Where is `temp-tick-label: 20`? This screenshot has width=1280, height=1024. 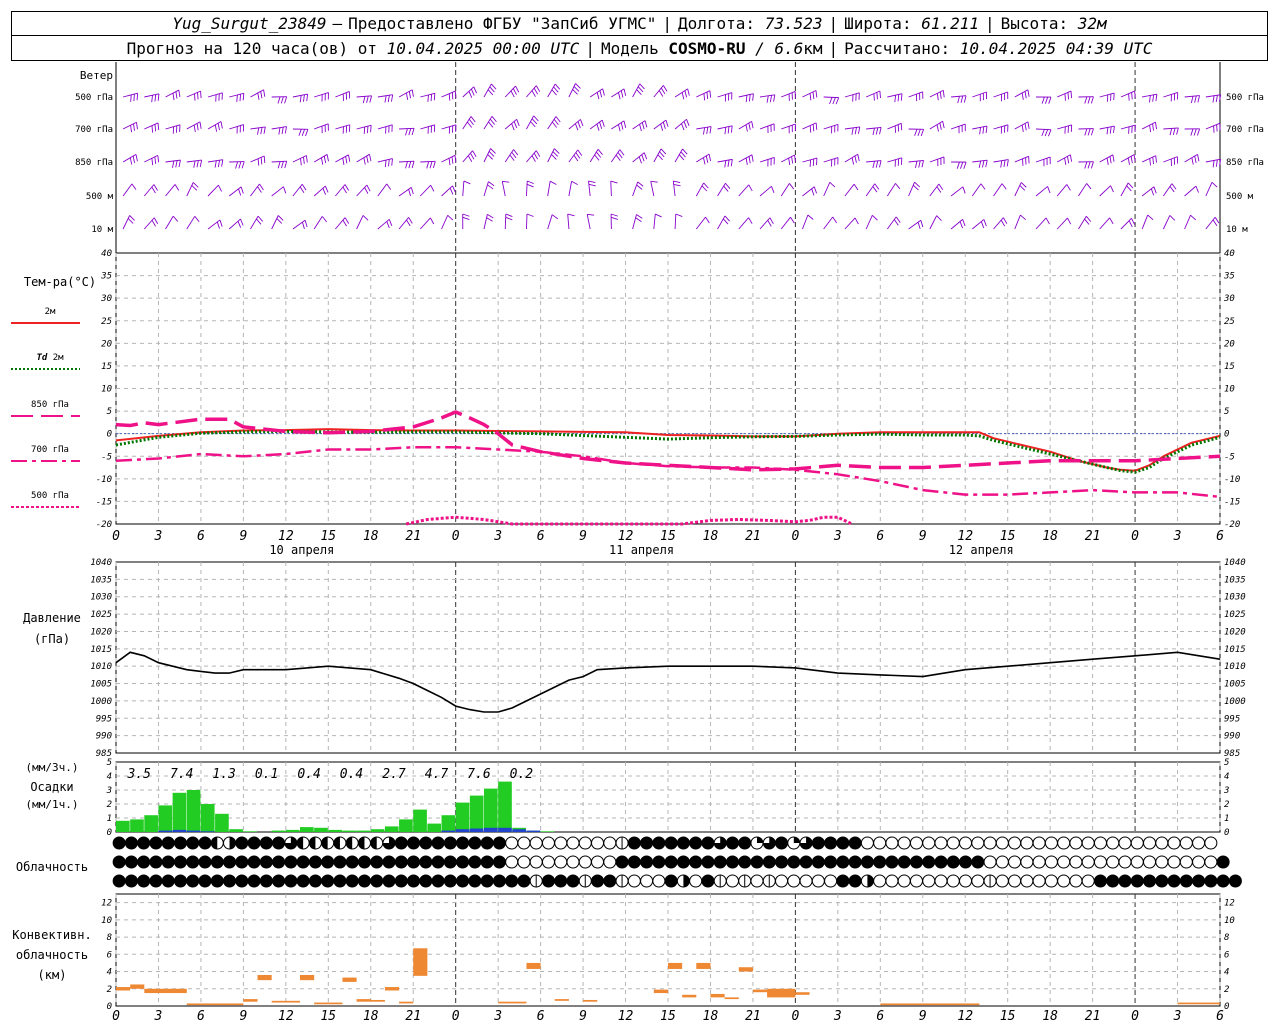
temp-tick-label: 20 is located at coordinates (1229, 344).